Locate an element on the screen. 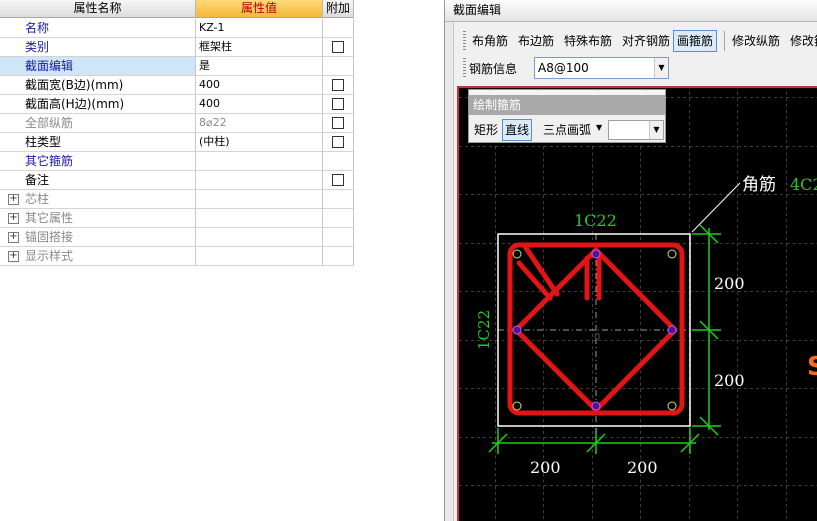  prop-label: 截面宽(B边)(mm) is located at coordinates (108, 85).